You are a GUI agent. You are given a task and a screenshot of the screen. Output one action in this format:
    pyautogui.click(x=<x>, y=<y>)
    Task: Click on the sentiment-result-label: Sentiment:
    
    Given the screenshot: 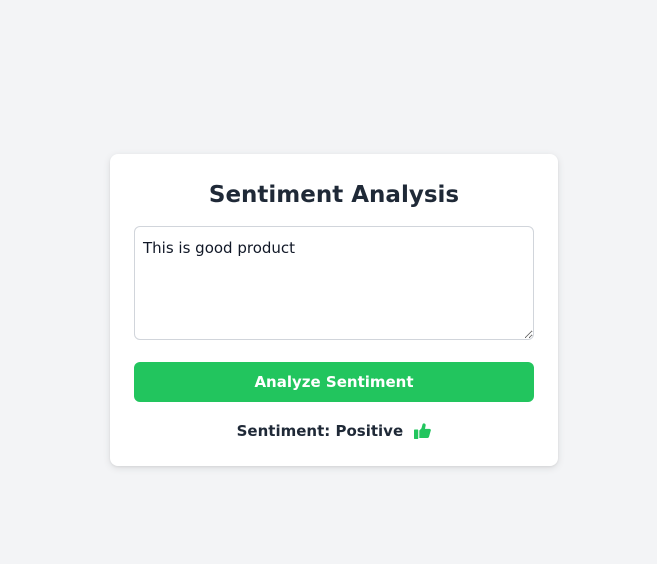 What is the action you would take?
    pyautogui.click(x=283, y=431)
    